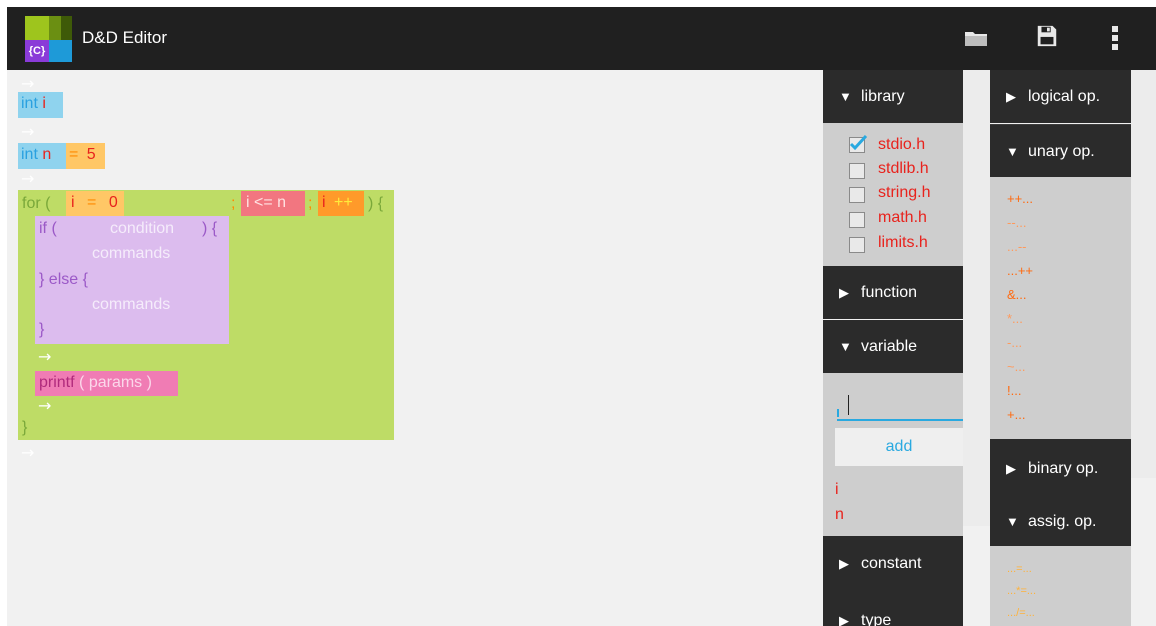 This screenshot has height=626, width=1156. Describe the element at coordinates (893, 608) in the screenshot. I see `type-header: ▶ type` at that location.